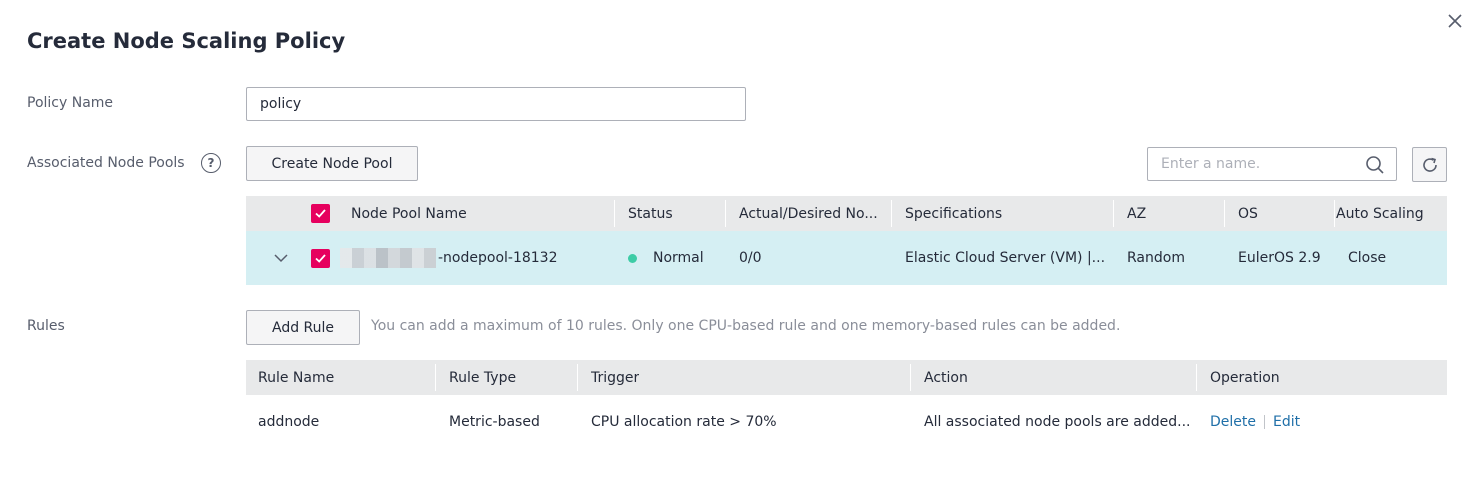  What do you see at coordinates (496, 104) in the screenshot?
I see `policy-name-input: policy` at bounding box center [496, 104].